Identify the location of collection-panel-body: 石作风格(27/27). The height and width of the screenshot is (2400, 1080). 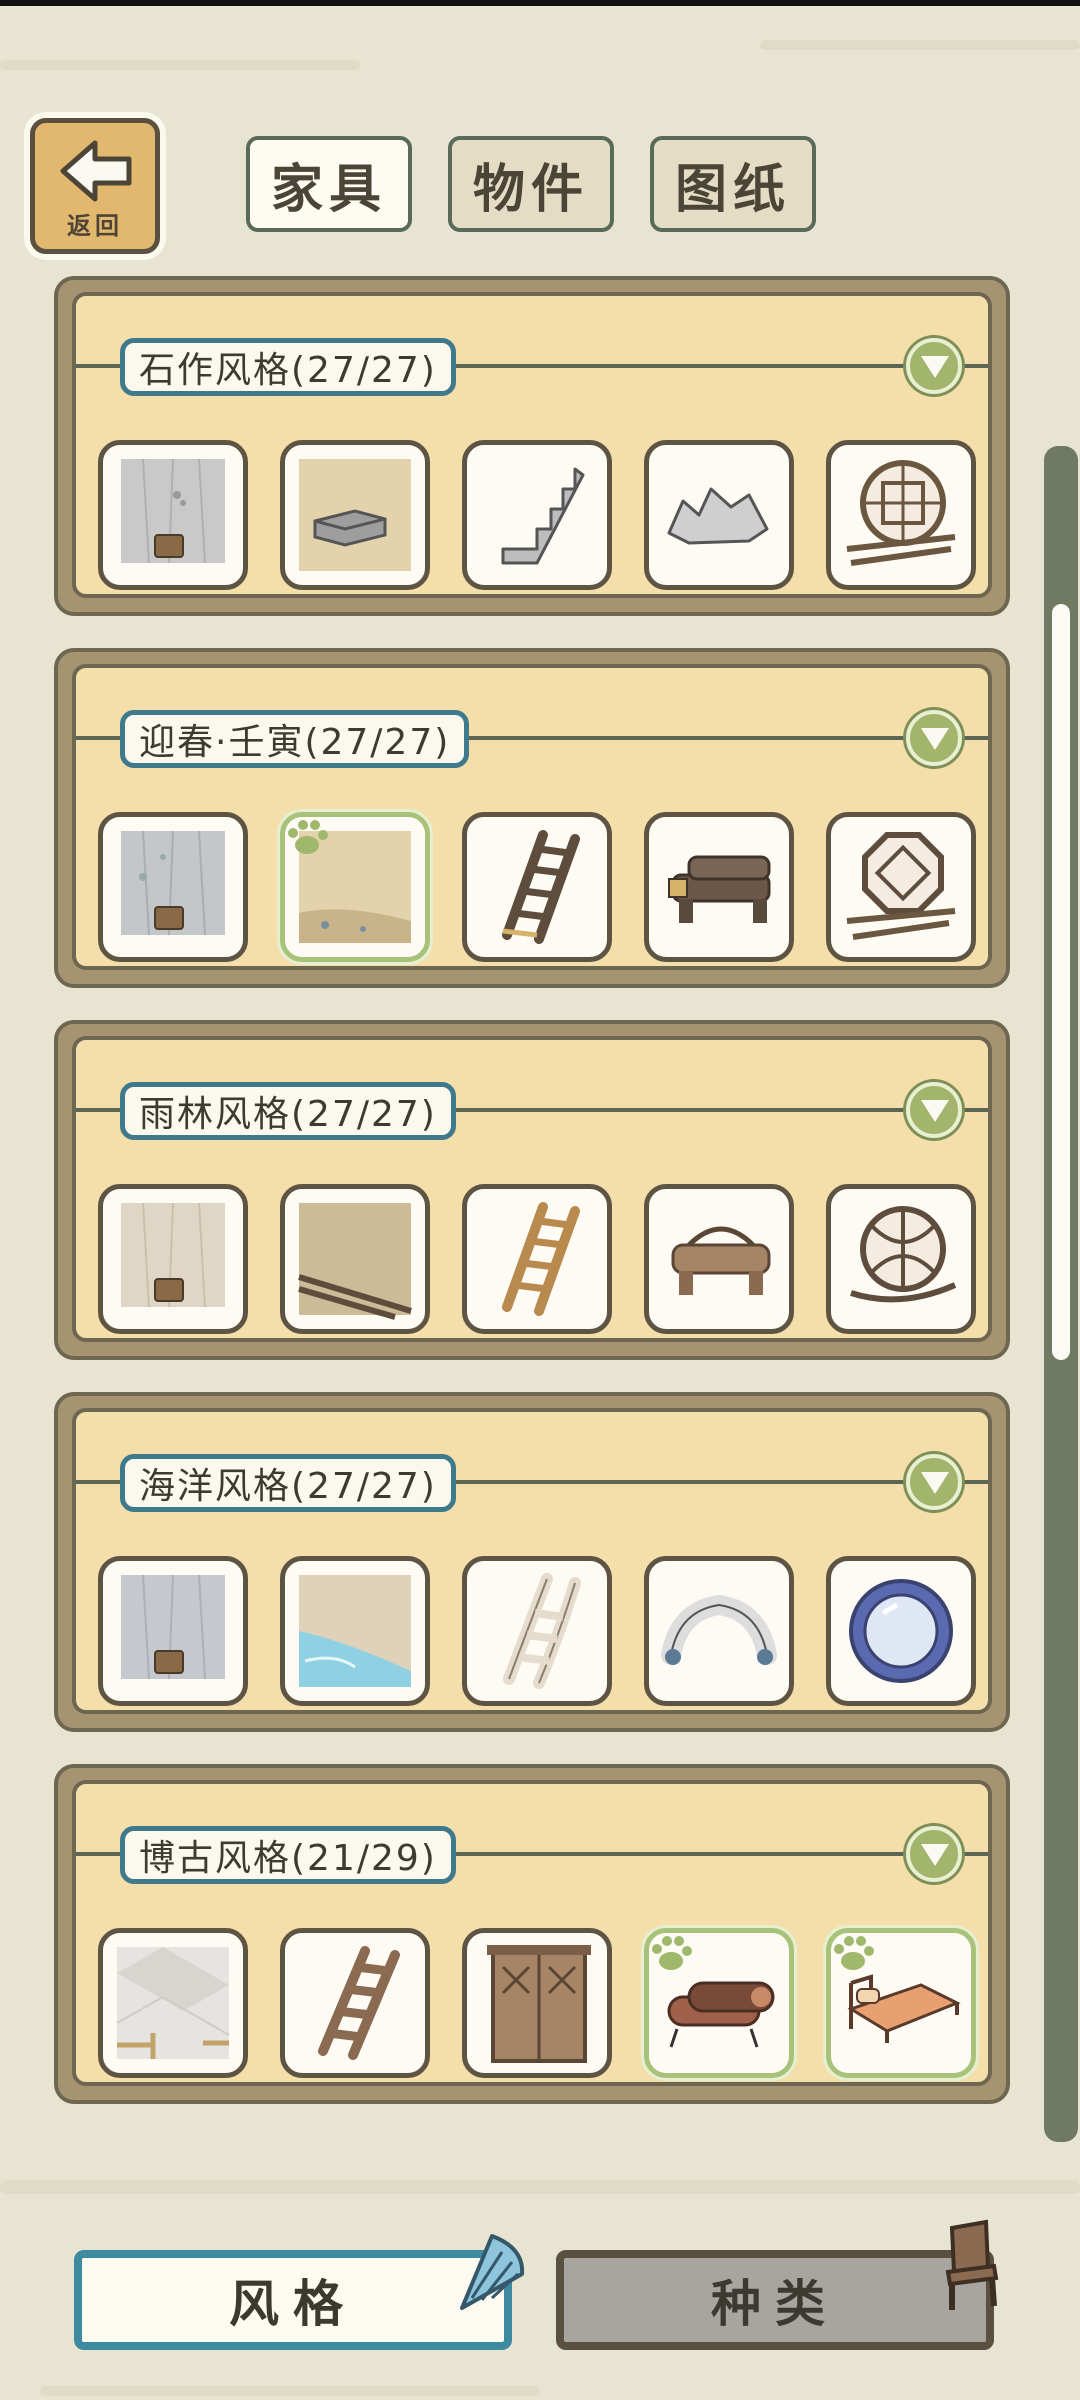
(532, 445).